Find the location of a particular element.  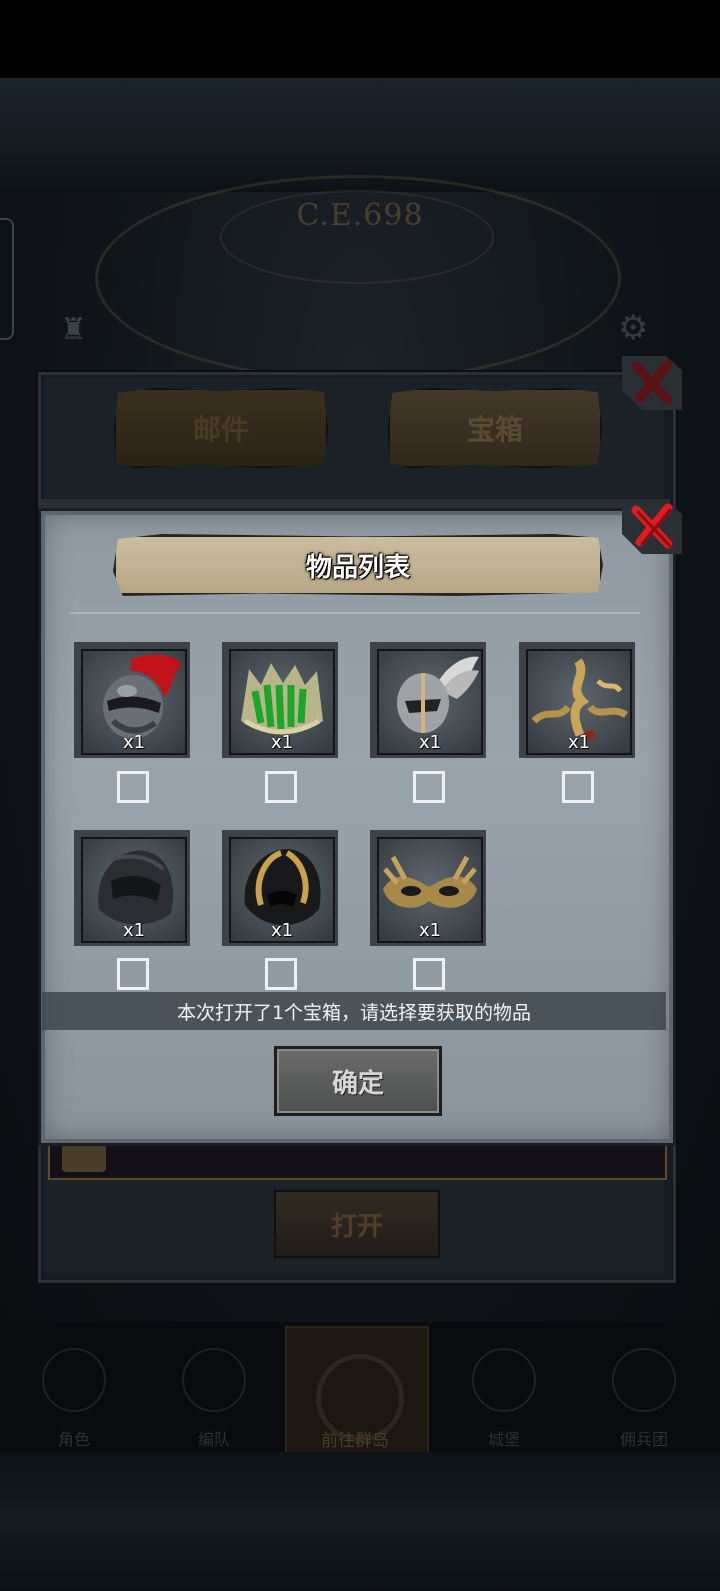

castle-icon is located at coordinates (504, 1380).